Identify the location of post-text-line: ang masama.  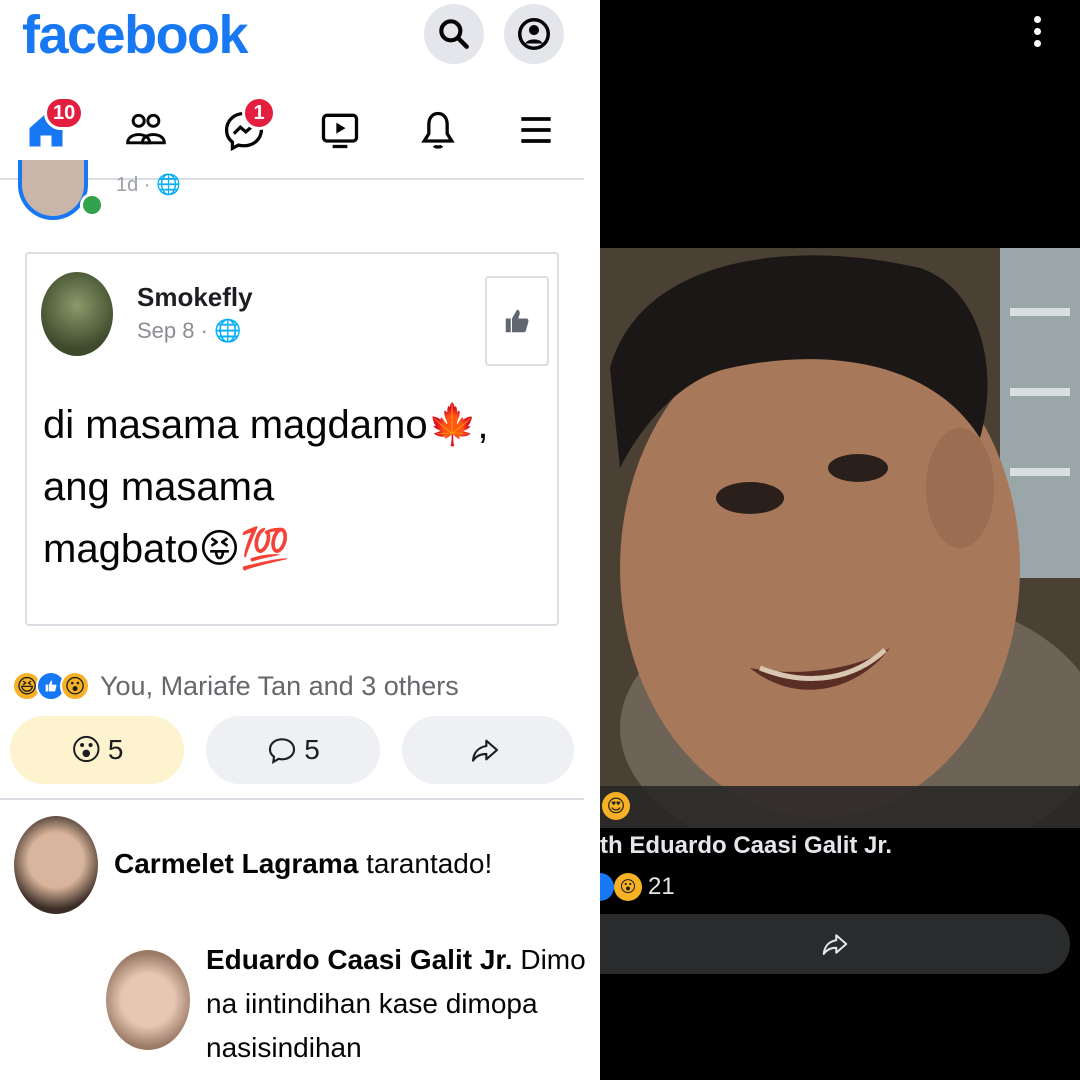
(159, 487).